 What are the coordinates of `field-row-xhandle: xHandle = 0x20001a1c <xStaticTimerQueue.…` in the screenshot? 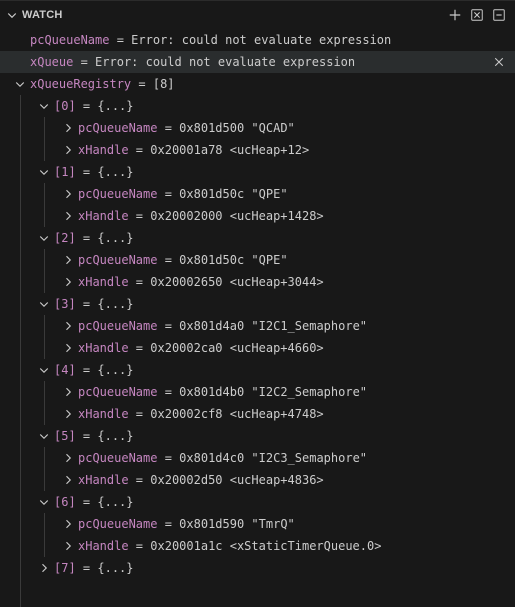 It's located at (257, 546).